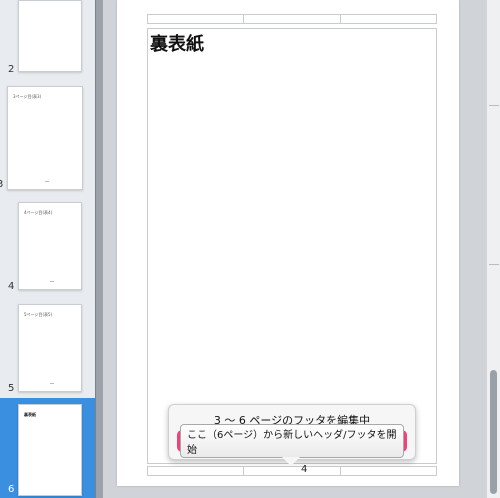 The height and width of the screenshot is (498, 500). I want to click on footer-page-number: 4, so click(304, 469).